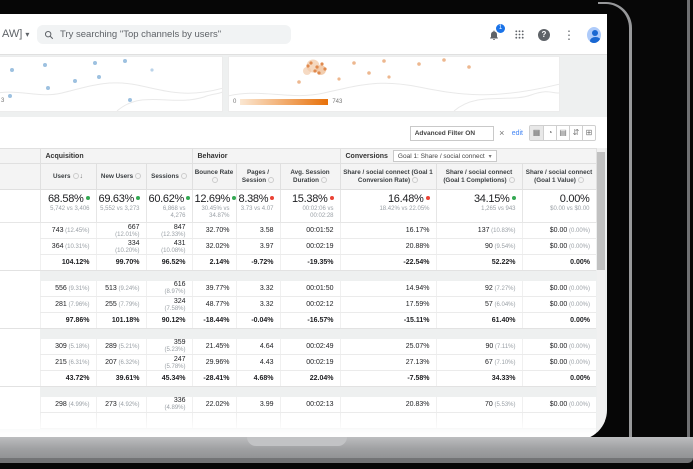  Describe the element at coordinates (496, 32) in the screenshot. I see `bell-icon: 1` at that location.